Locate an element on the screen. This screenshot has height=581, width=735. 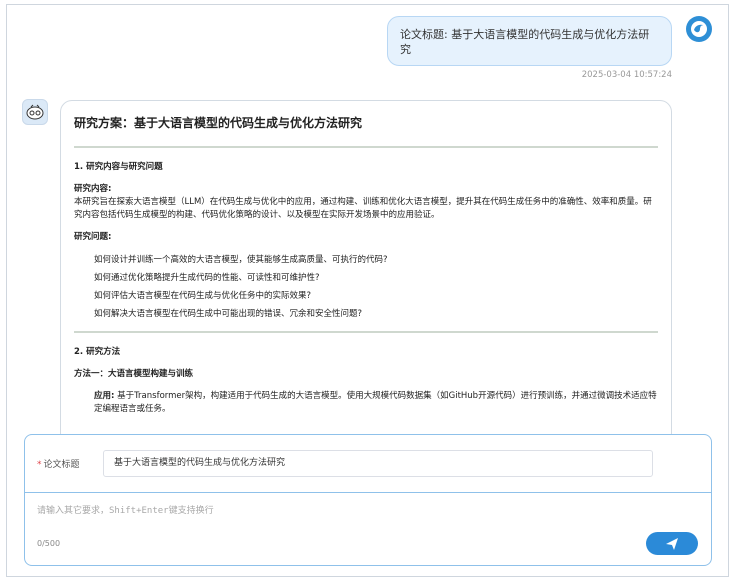
user-message-text: 论文标题: 基于大语言模型的代码生成与优化方法研究 is located at coordinates (525, 42).